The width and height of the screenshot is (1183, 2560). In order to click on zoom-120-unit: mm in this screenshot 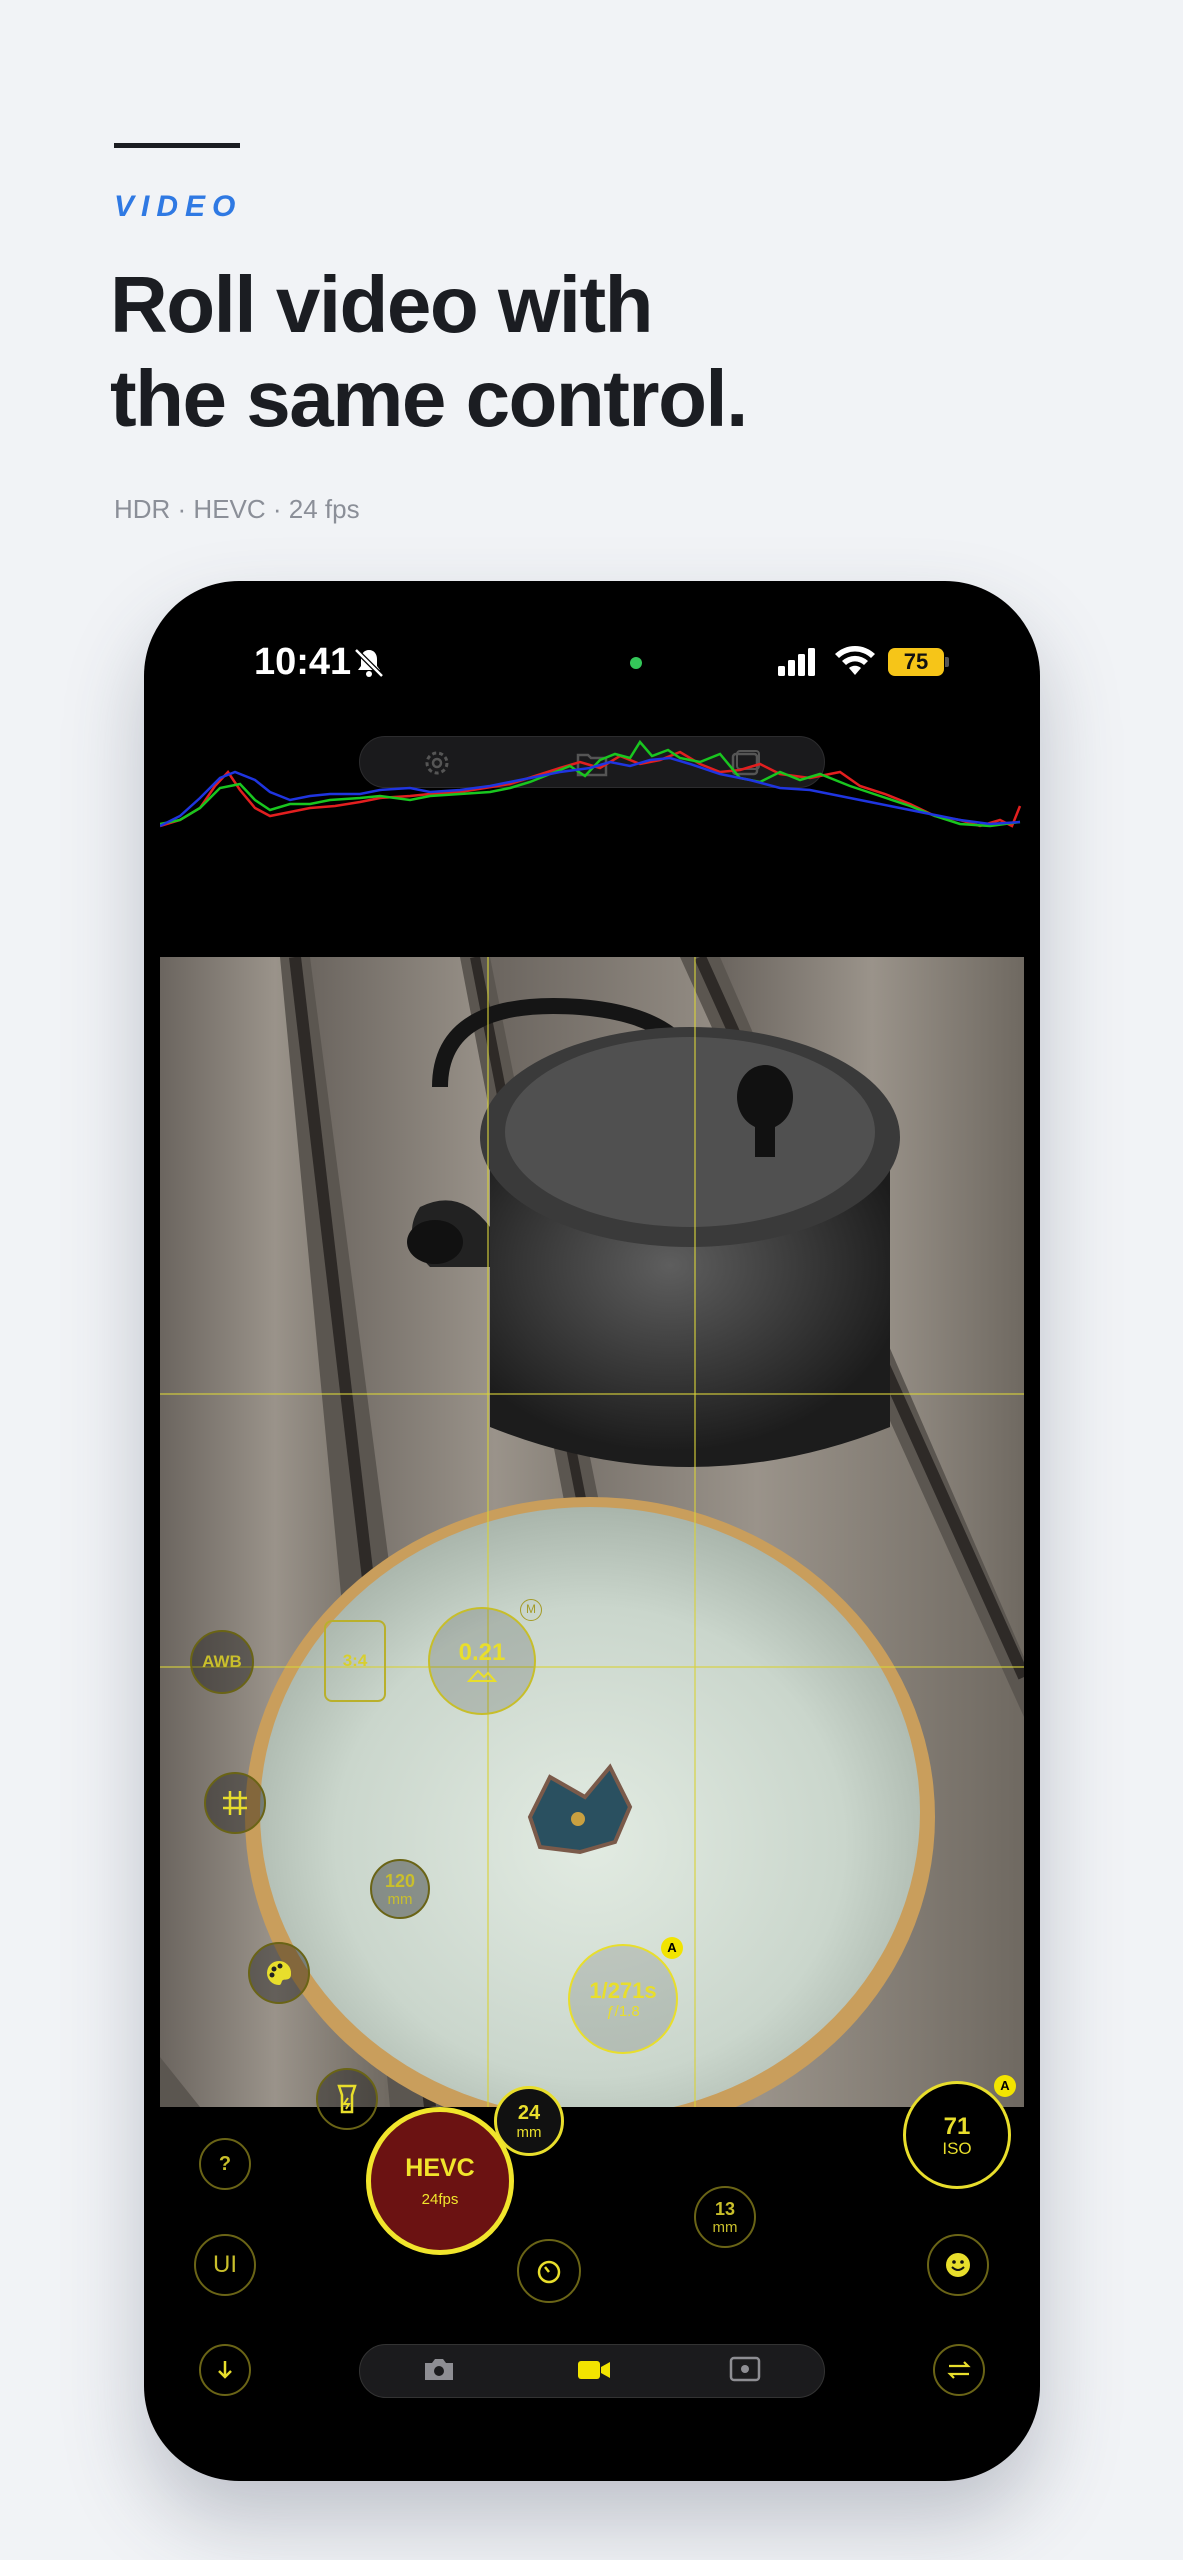, I will do `click(400, 1899)`.